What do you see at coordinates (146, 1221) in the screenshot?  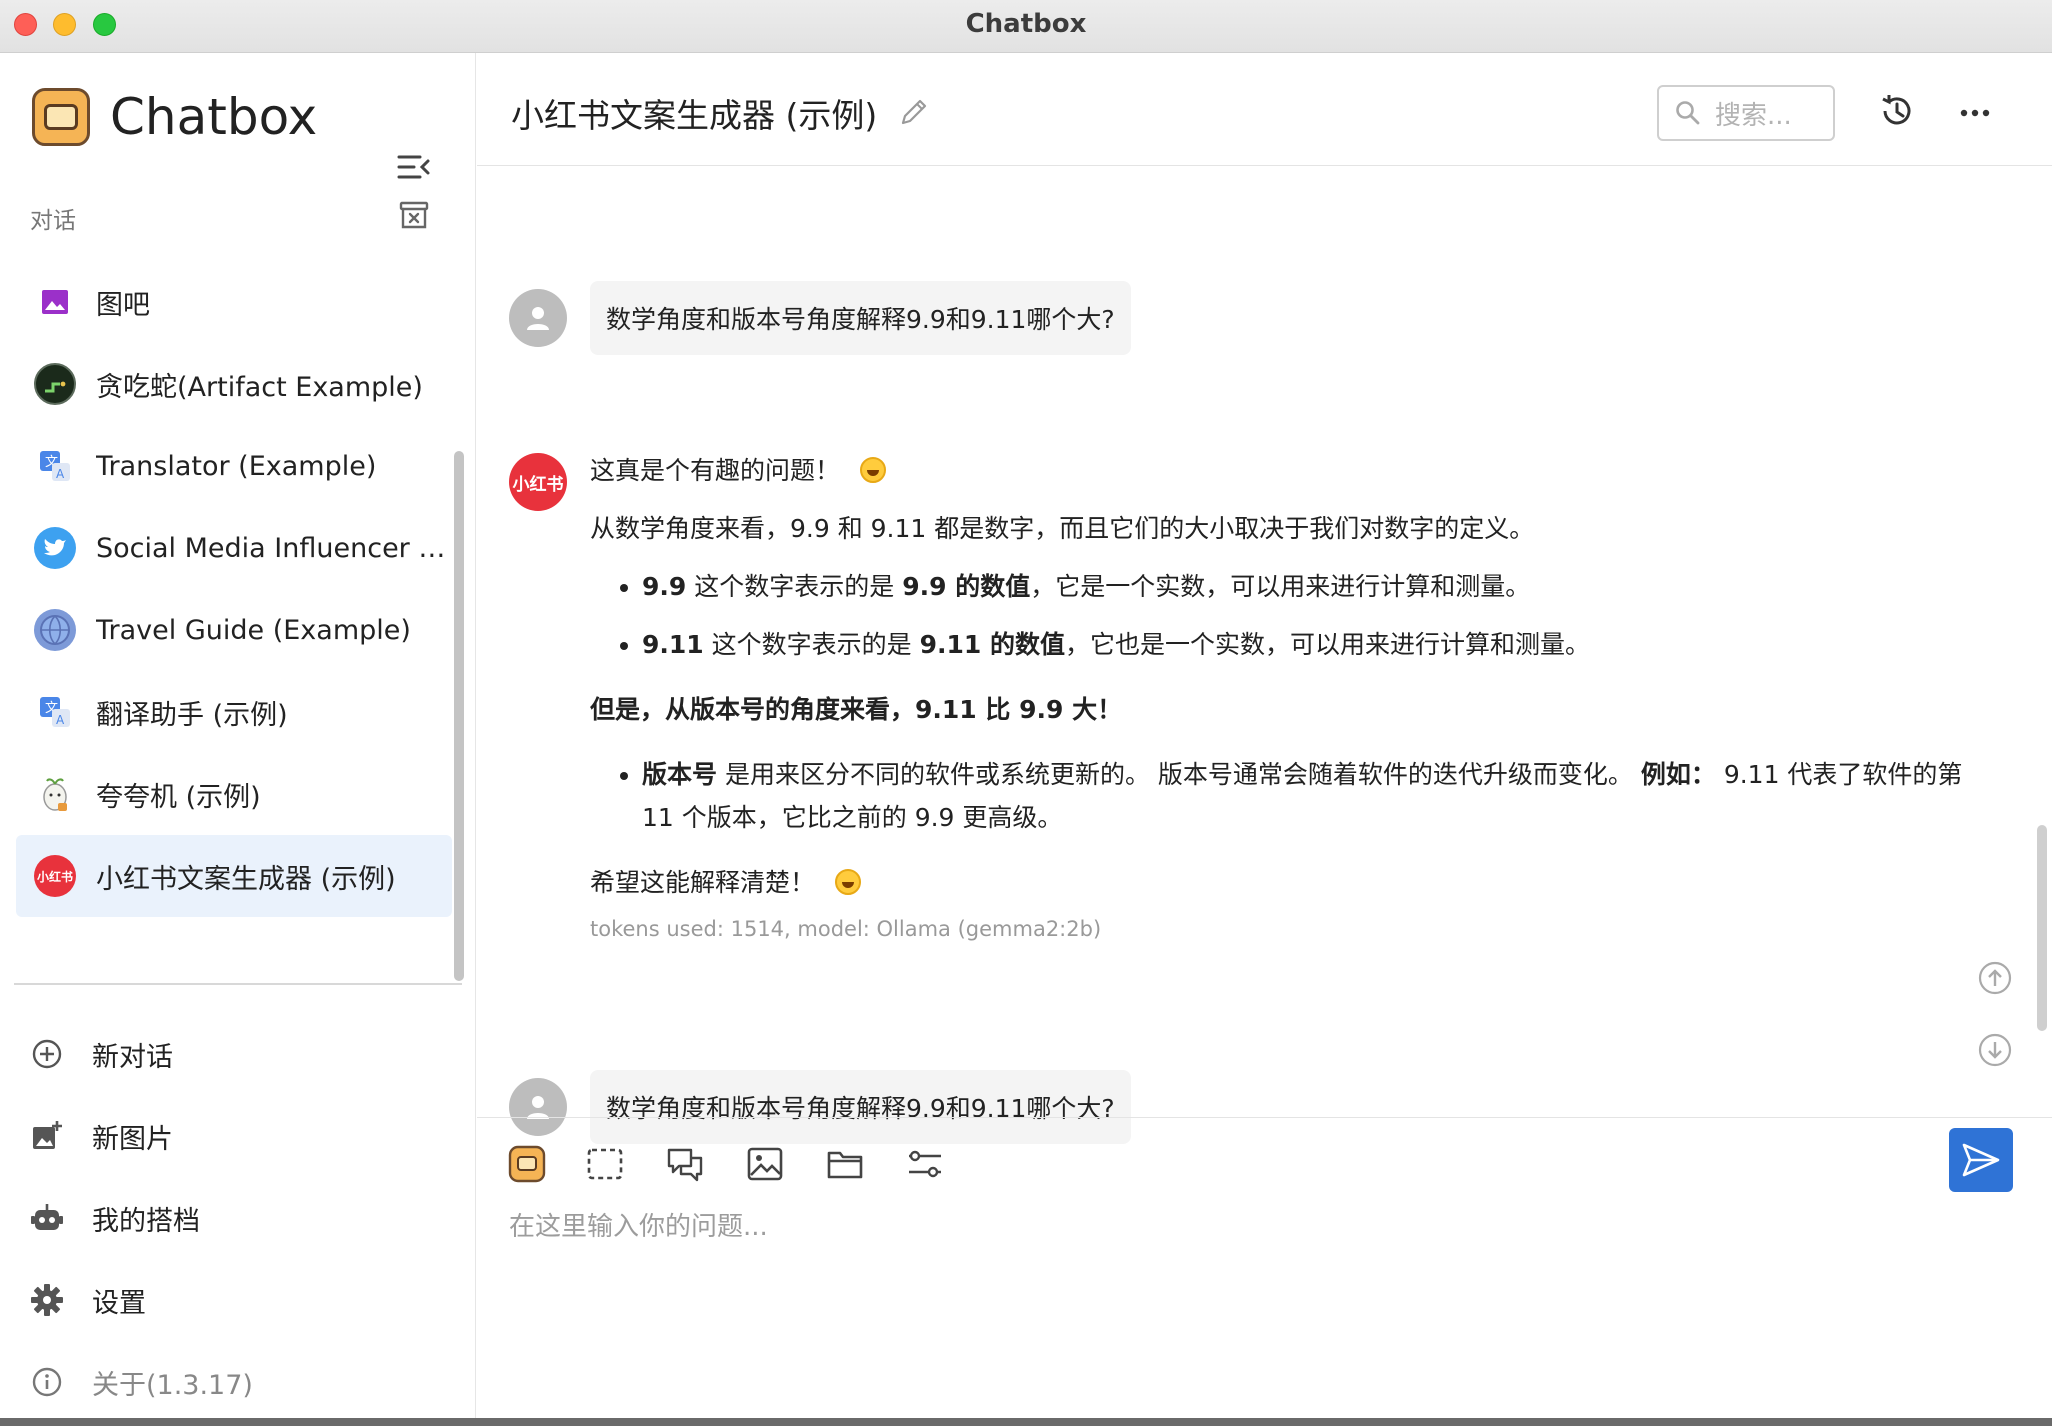 I see `my-copilots-label: 我的搭档` at bounding box center [146, 1221].